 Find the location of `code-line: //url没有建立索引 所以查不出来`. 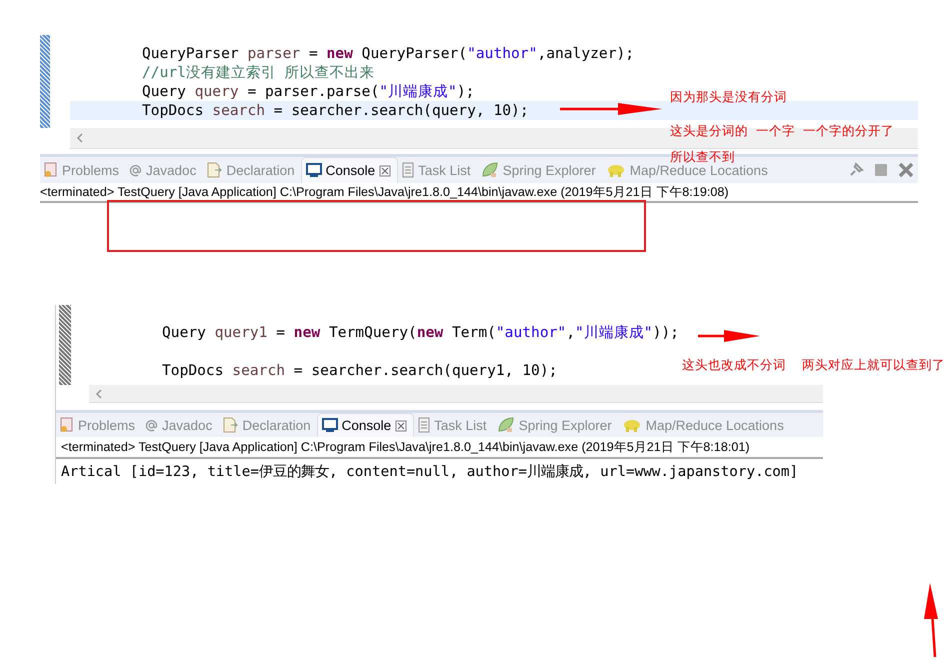

code-line: //url没有建立索引 所以查不出来 is located at coordinates (258, 72).